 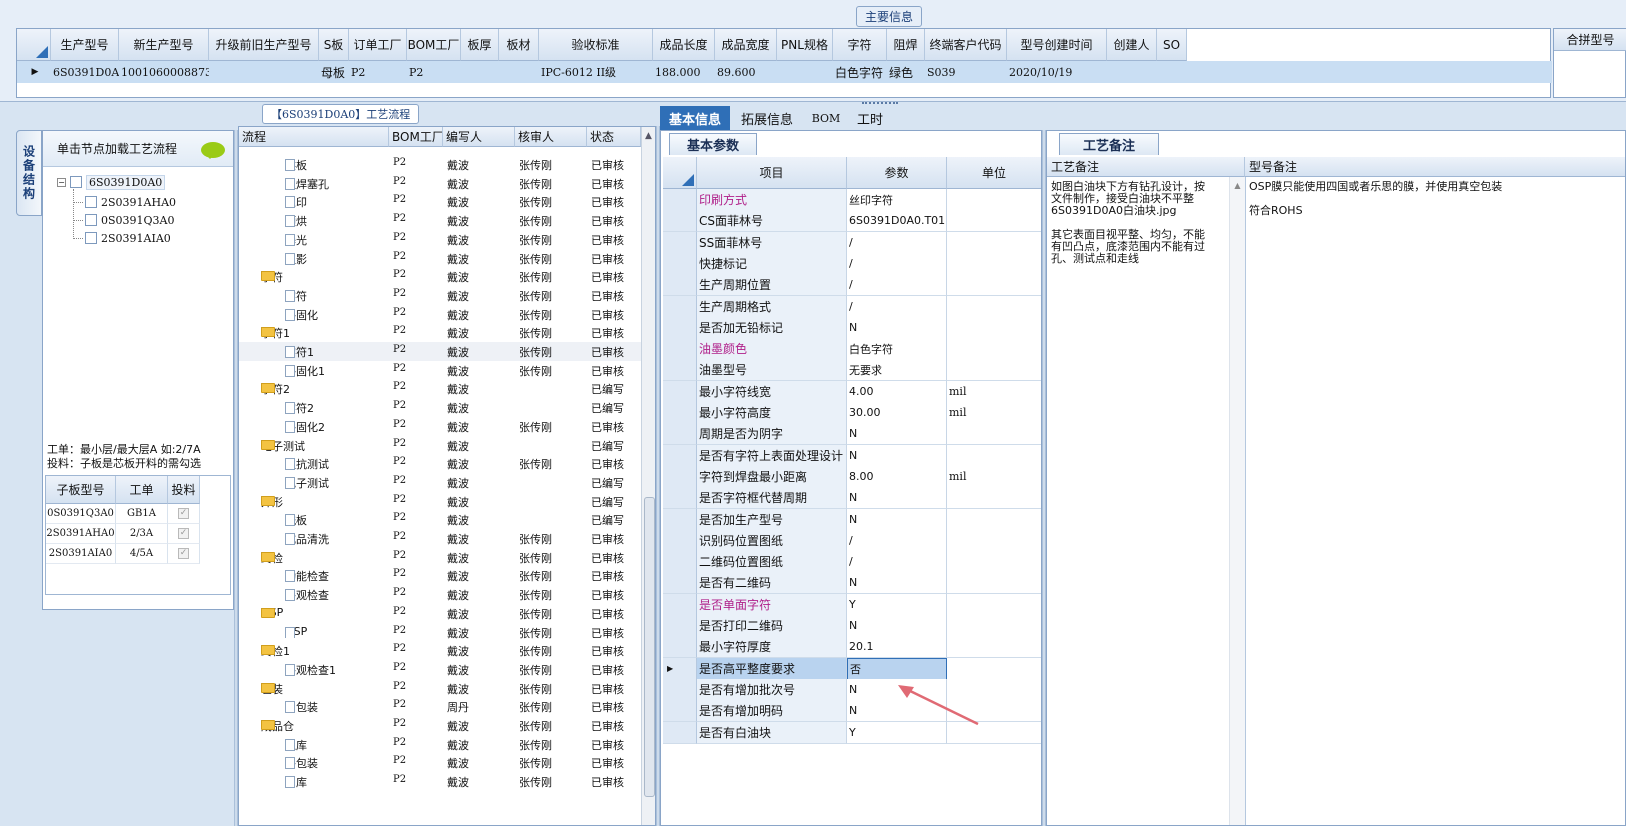 What do you see at coordinates (746, 45) in the screenshot?
I see `main-column-header: 成品宽度` at bounding box center [746, 45].